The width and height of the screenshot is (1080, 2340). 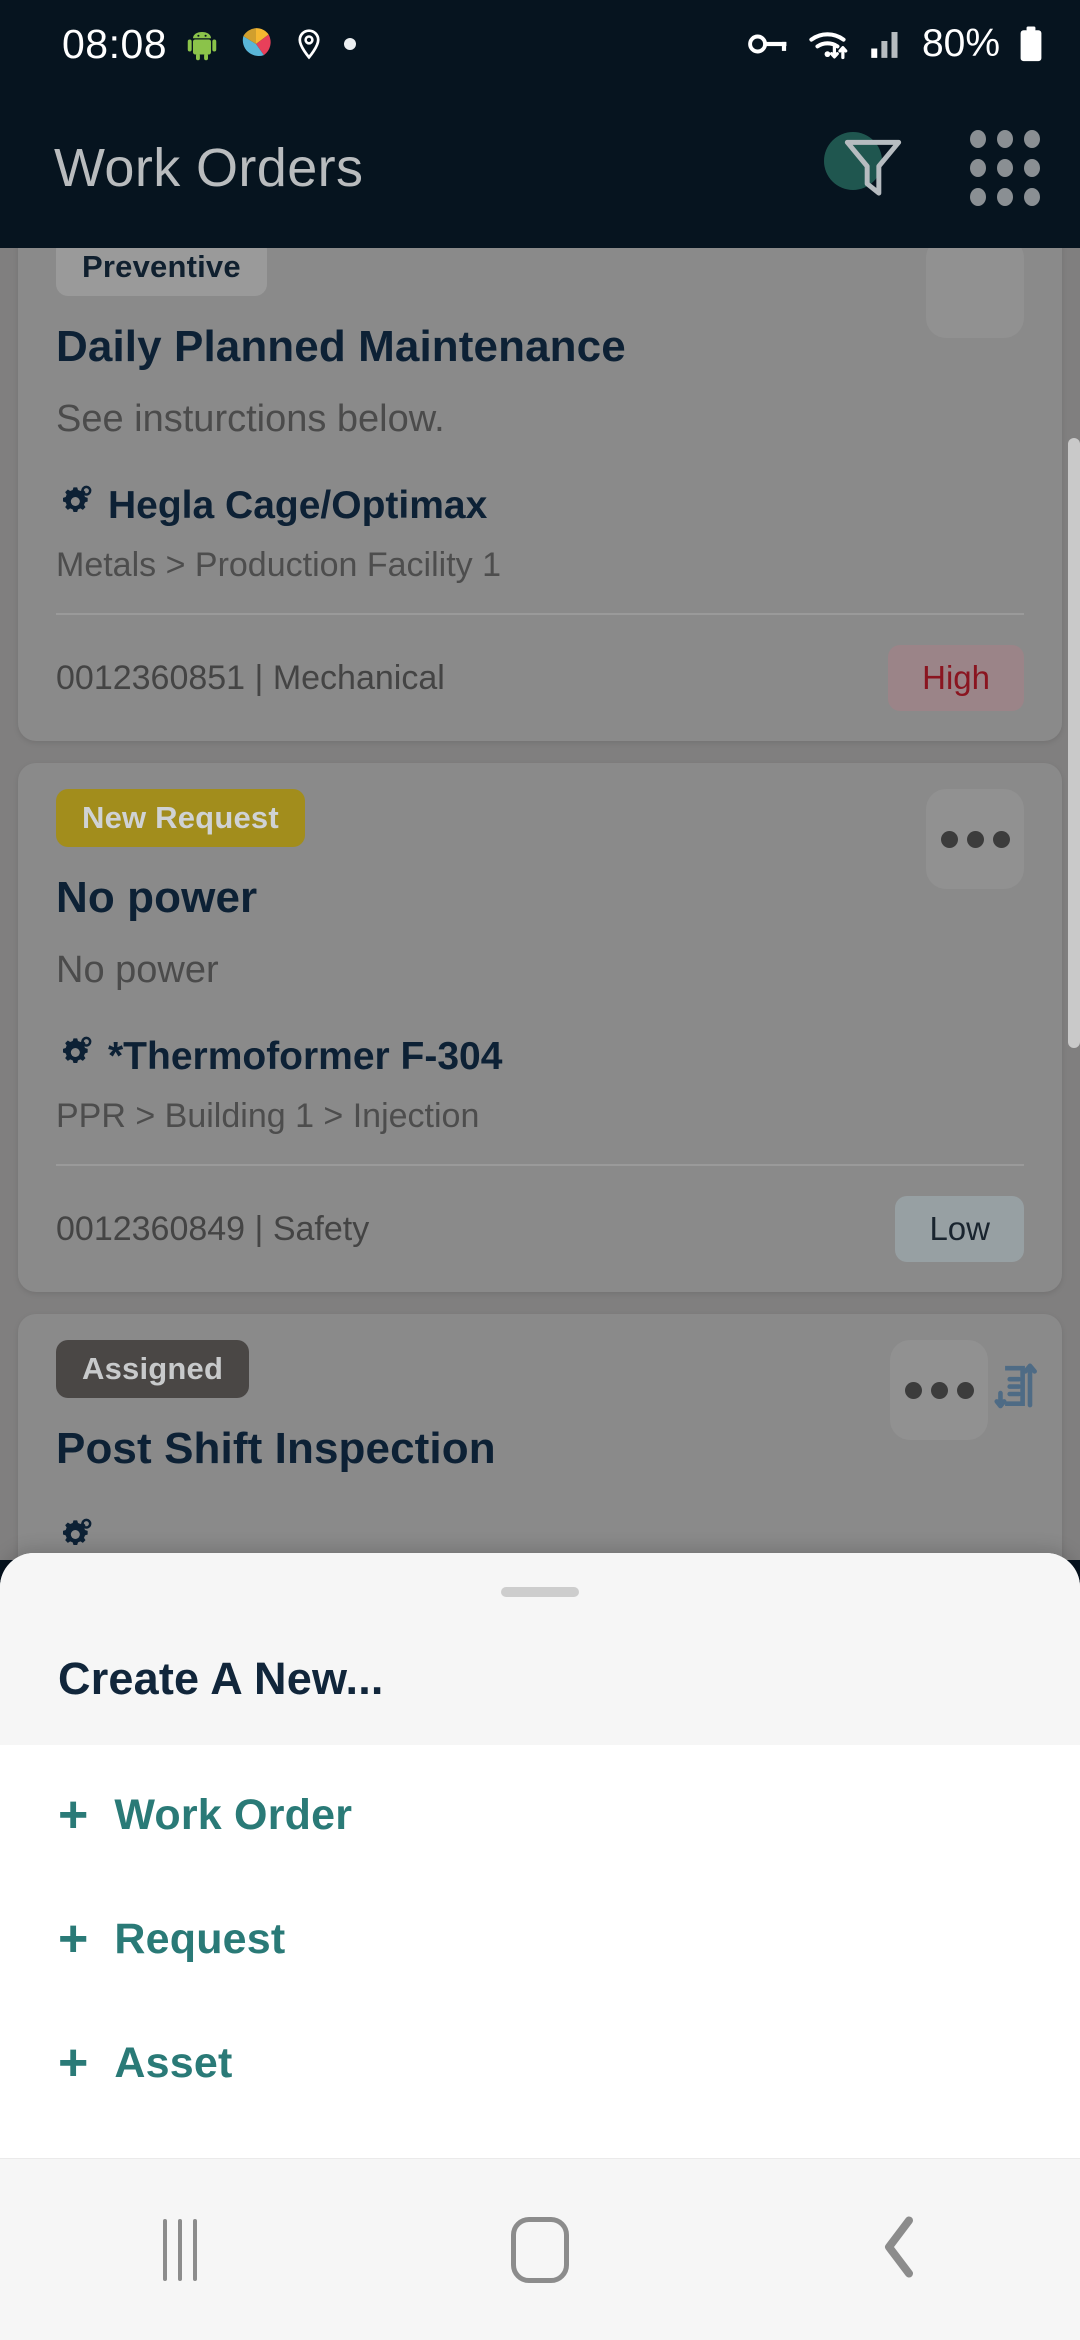 I want to click on back-button, so click(x=900, y=2249).